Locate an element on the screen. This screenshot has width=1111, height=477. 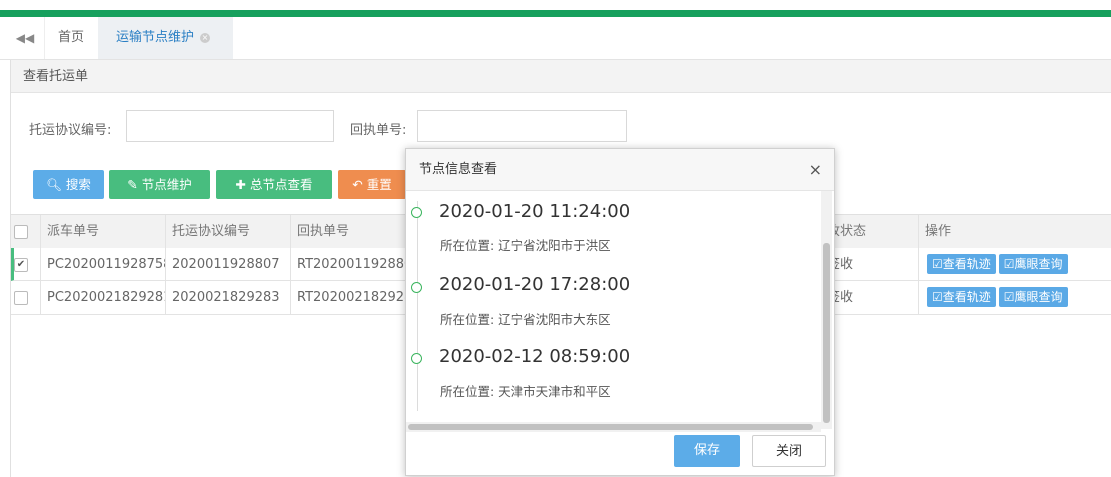
tab-home: 首页 is located at coordinates (70, 38).